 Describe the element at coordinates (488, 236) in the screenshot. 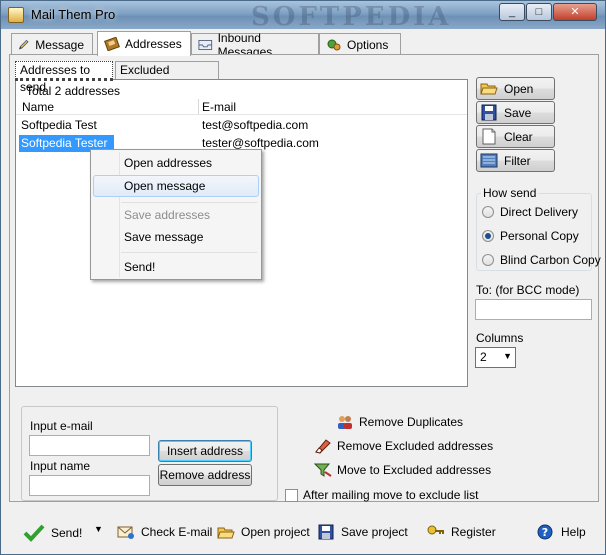

I see `radio-circle-selected` at that location.